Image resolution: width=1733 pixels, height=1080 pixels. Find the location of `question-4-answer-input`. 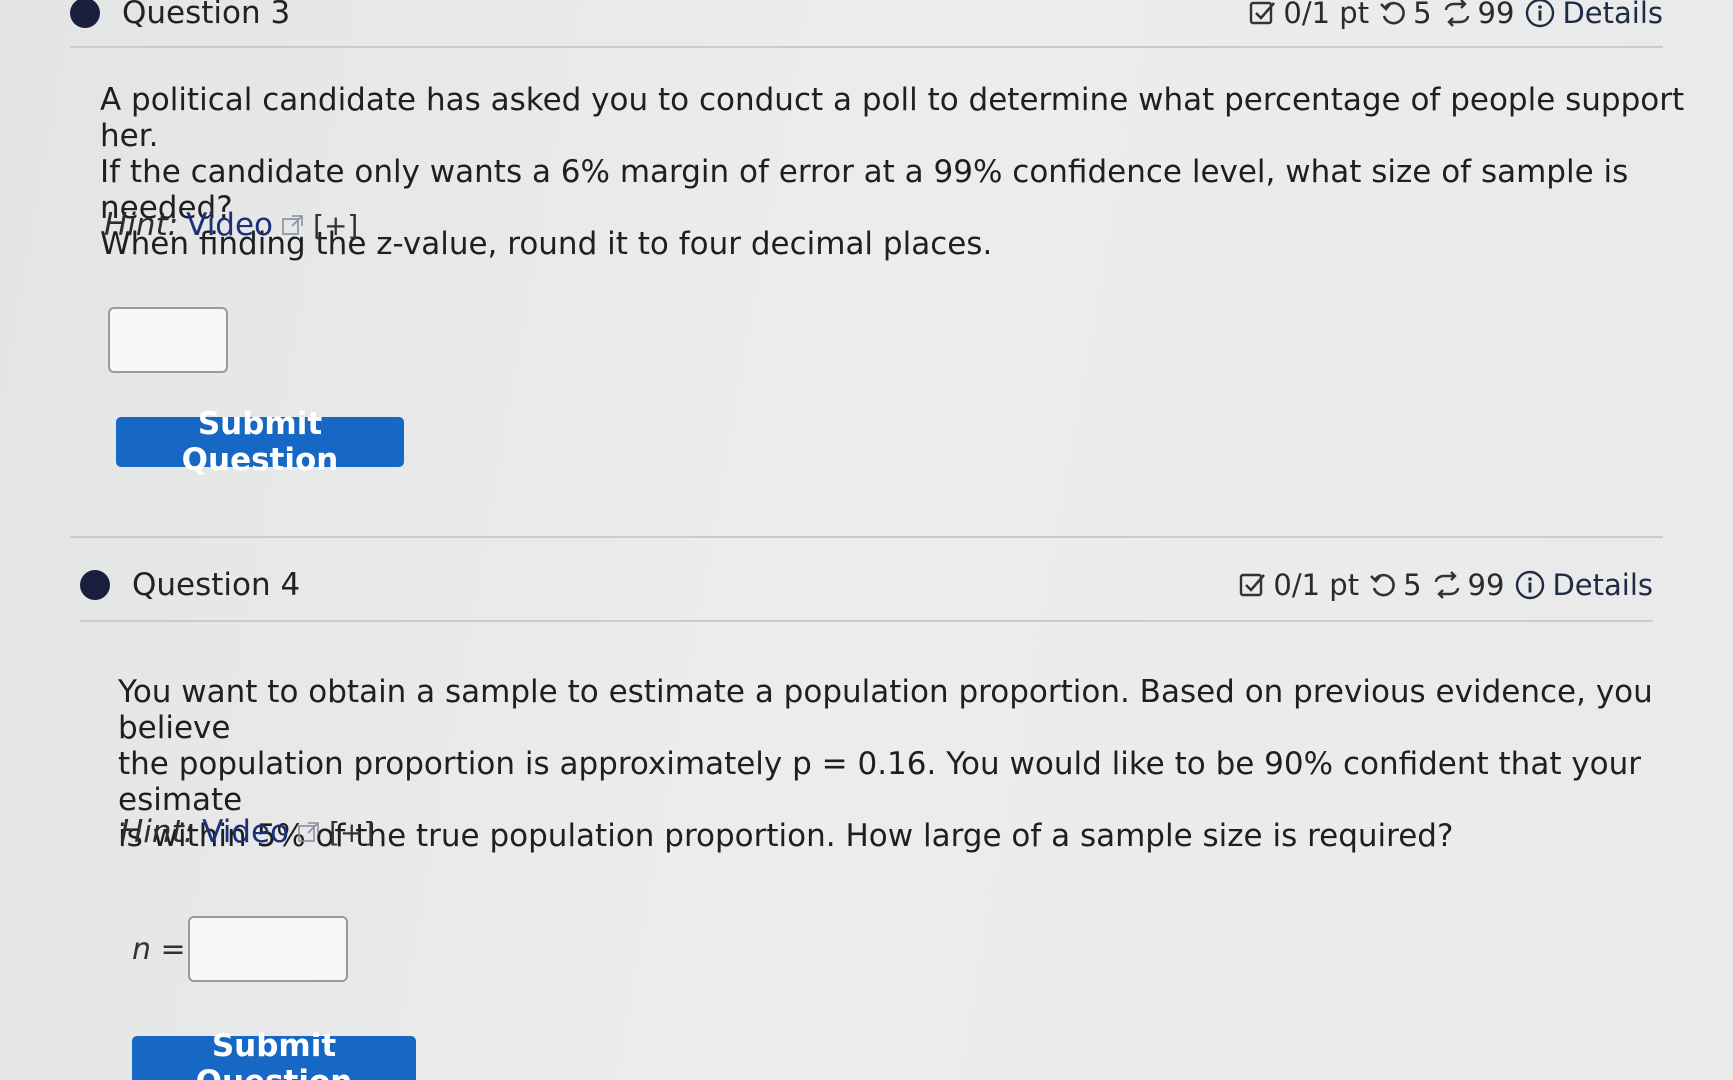

question-4-answer-input is located at coordinates (268, 949).